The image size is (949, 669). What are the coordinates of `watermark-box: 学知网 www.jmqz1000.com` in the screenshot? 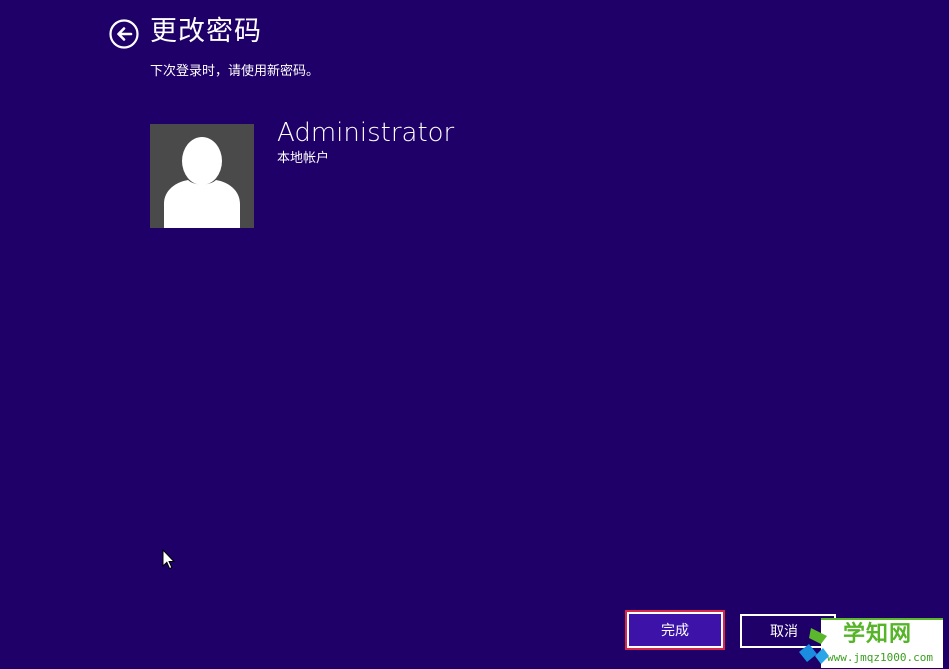 It's located at (882, 643).